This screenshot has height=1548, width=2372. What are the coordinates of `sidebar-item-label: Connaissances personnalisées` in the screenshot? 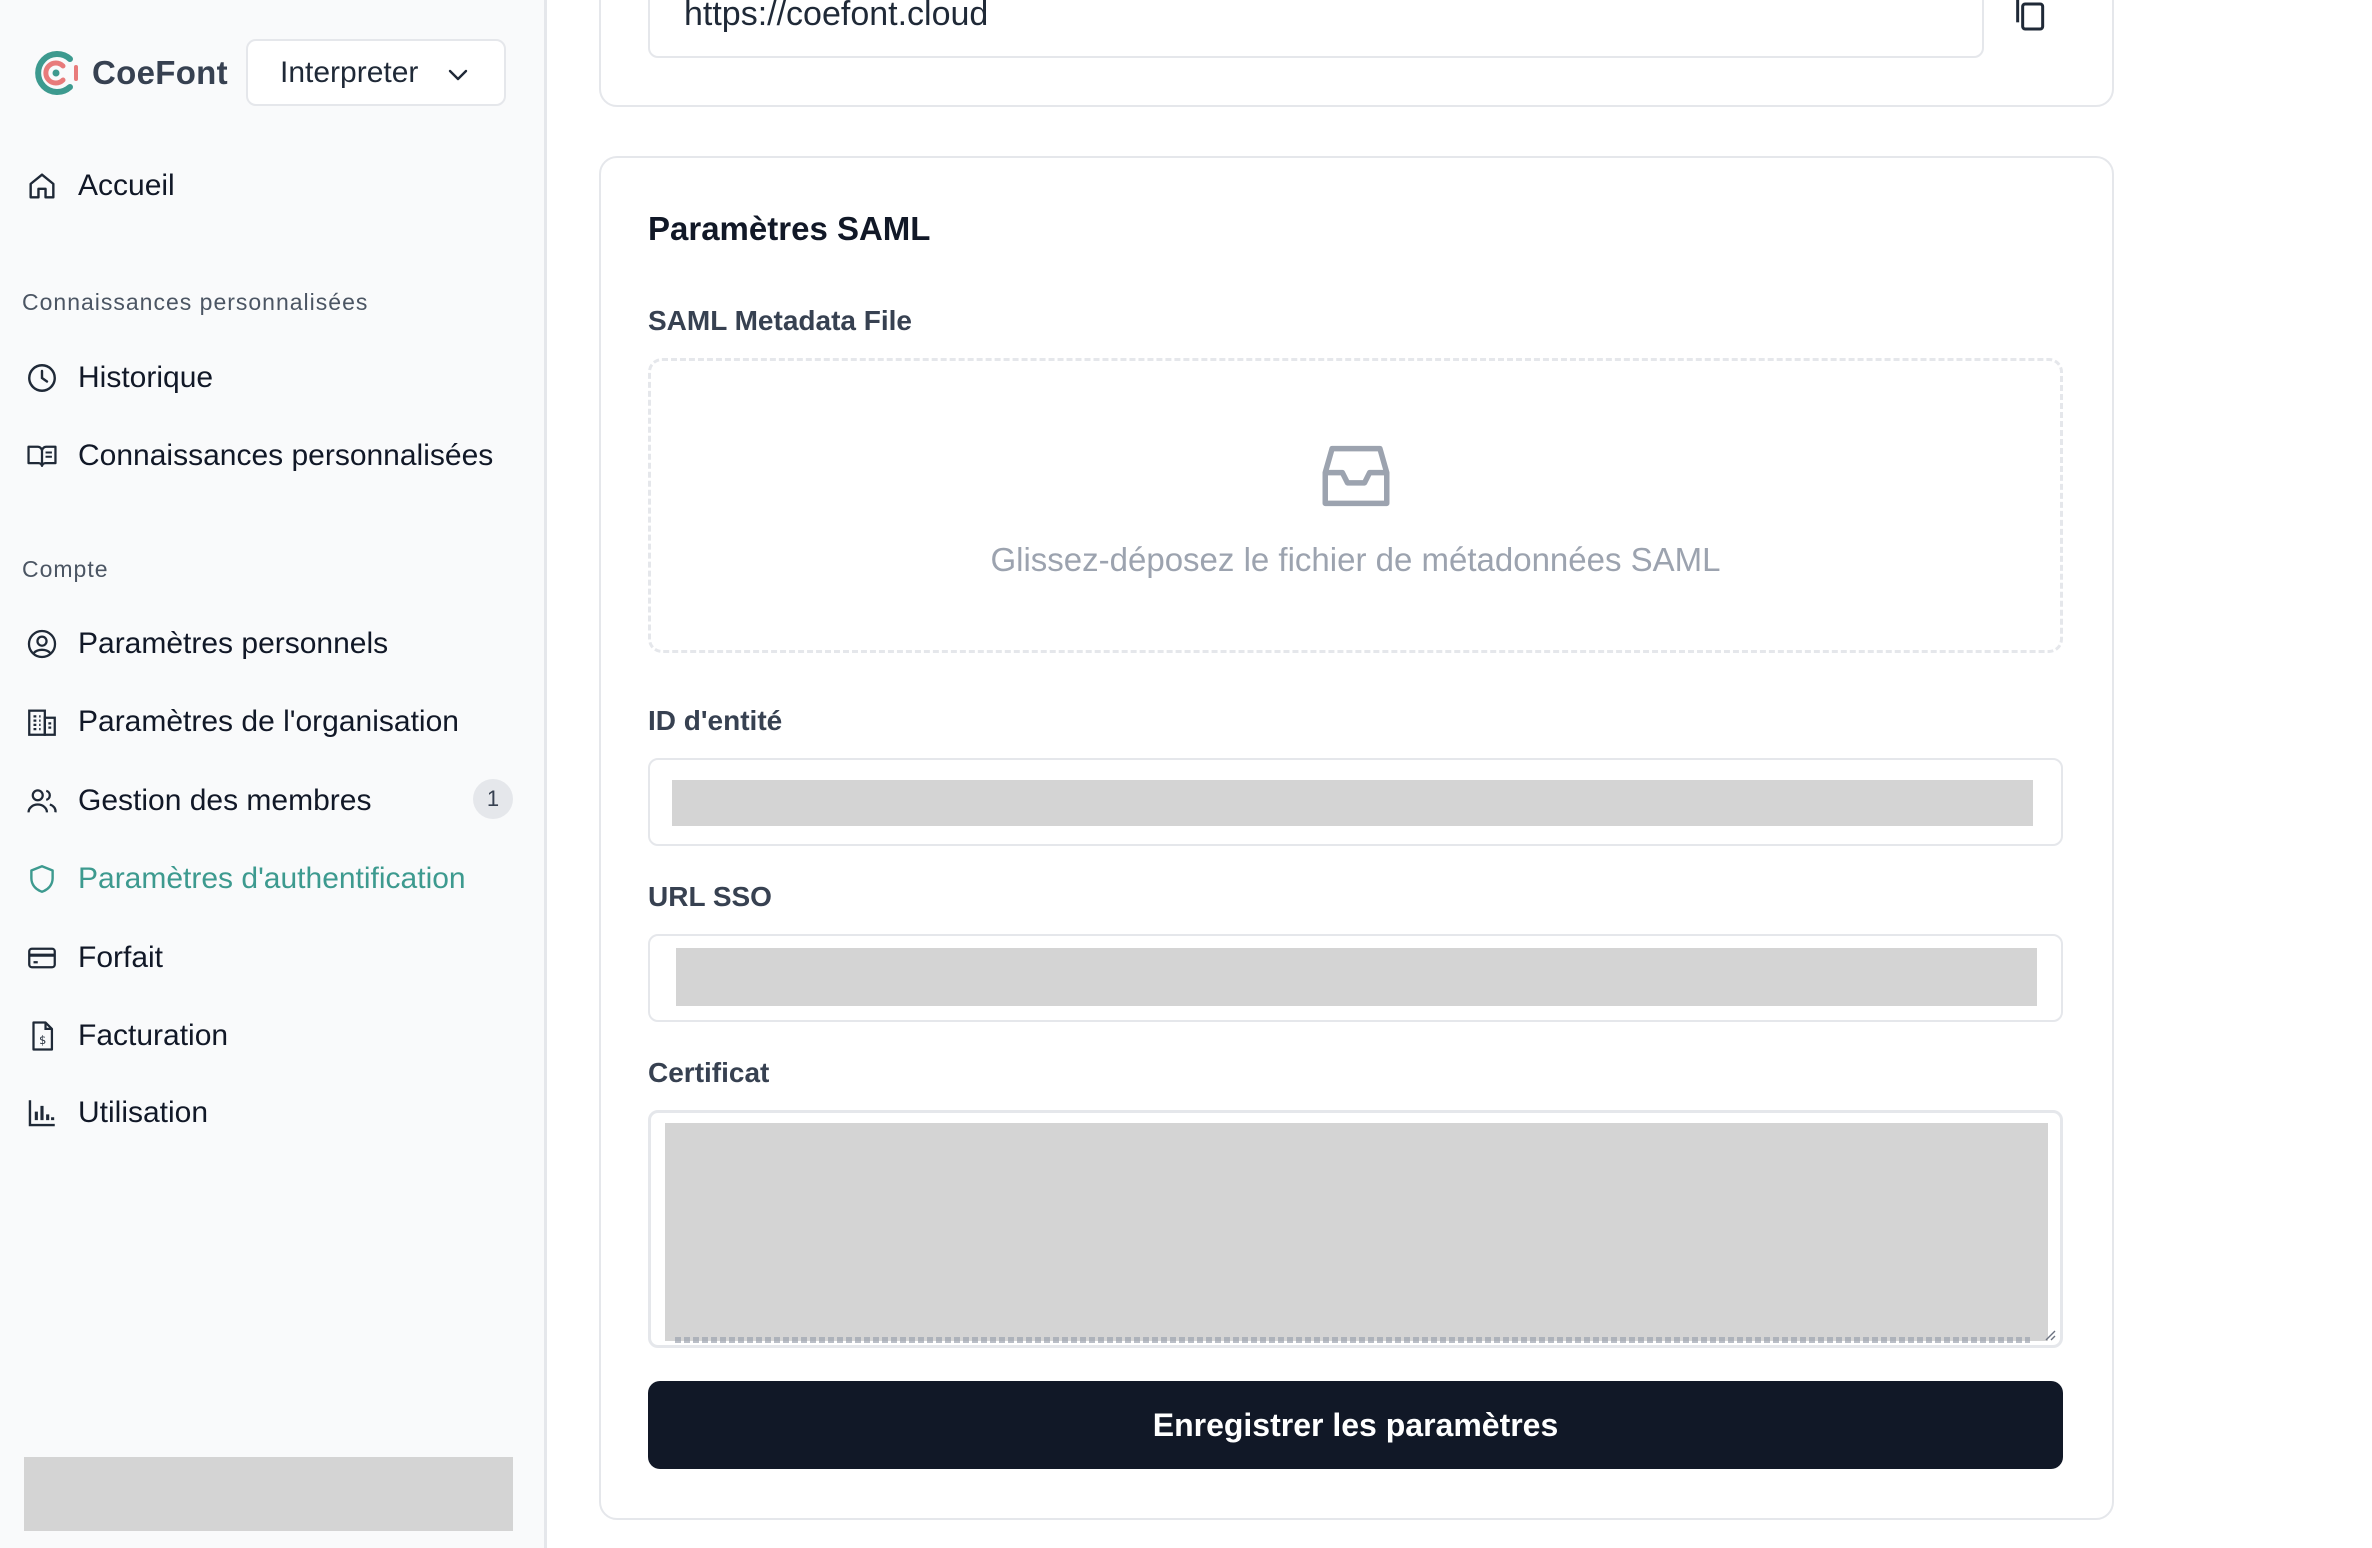 It's located at (286, 455).